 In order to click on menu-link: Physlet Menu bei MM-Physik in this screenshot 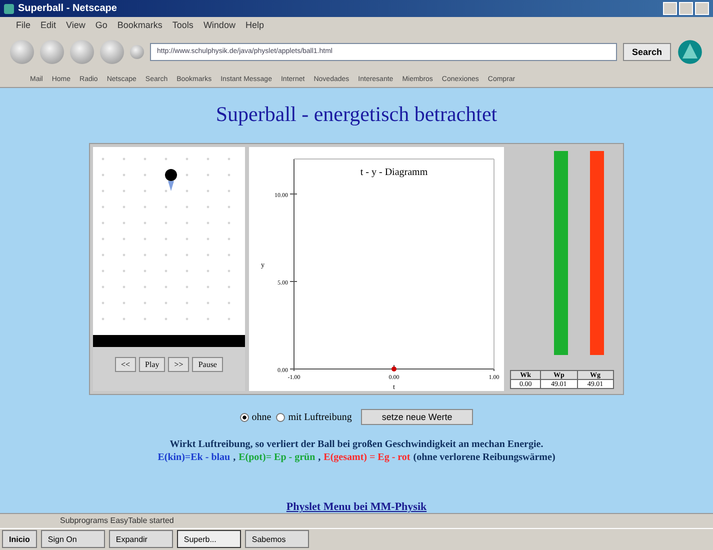, I will do `click(356, 507)`.